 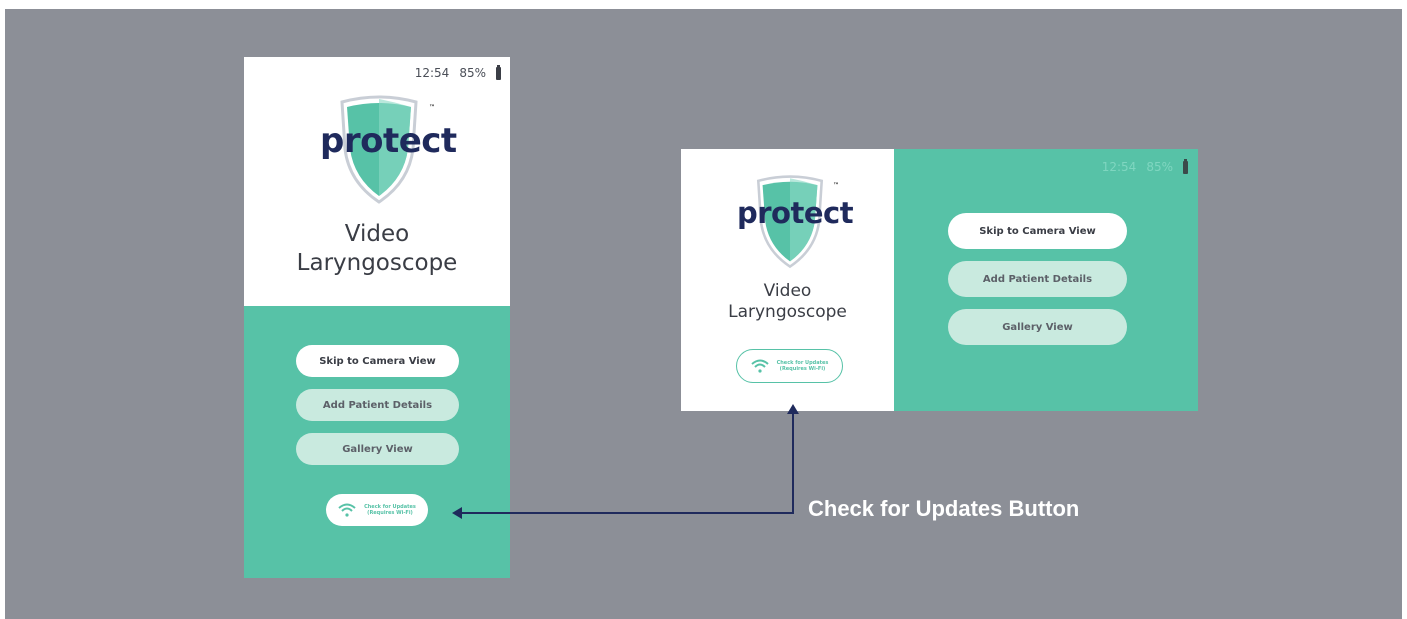 I want to click on annotation-label: Check for Updates Button, so click(x=944, y=508).